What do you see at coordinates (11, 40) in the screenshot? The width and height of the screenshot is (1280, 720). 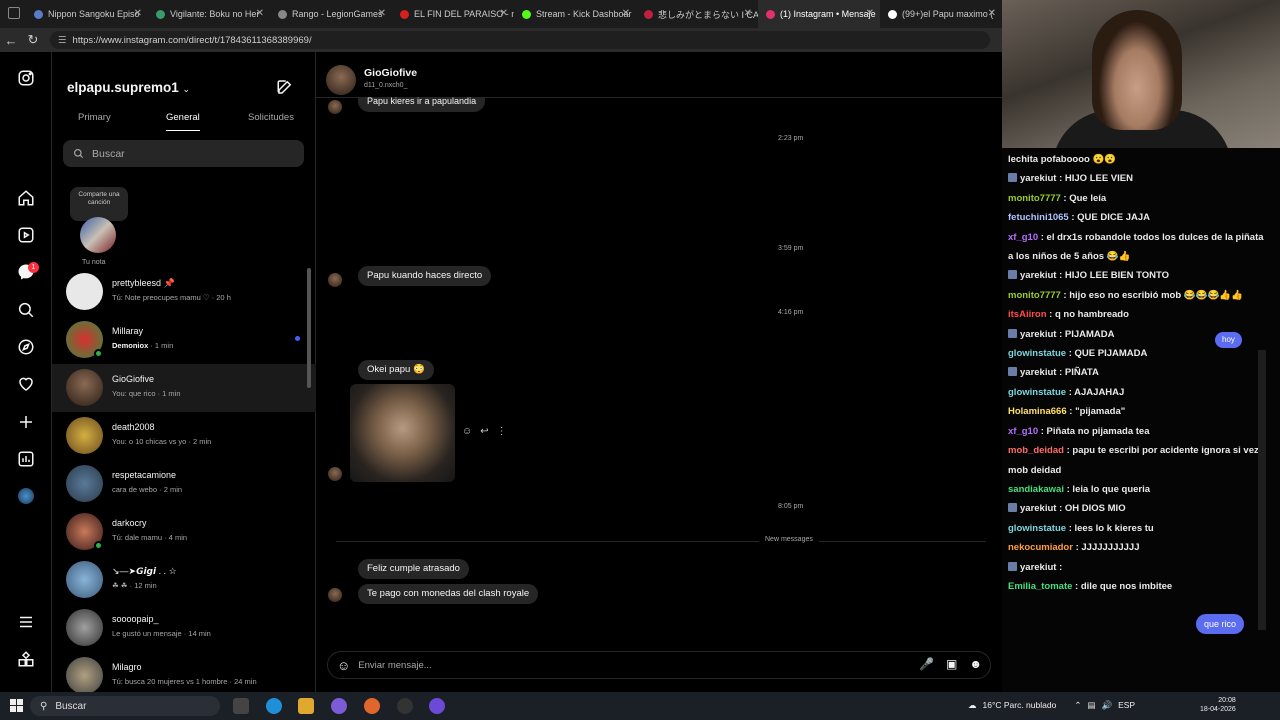 I see `back-icon: ←` at bounding box center [11, 40].